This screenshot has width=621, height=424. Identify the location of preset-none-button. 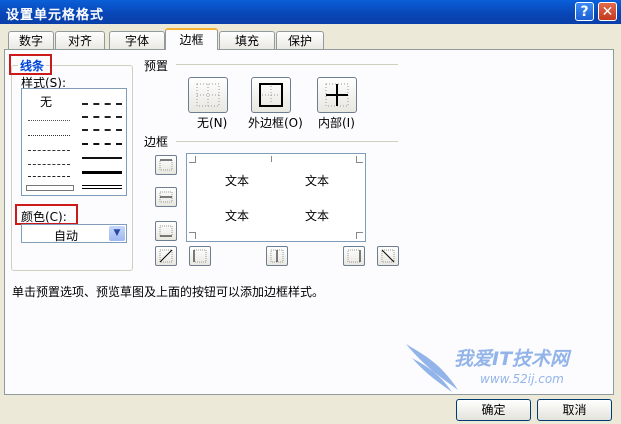
(208, 95).